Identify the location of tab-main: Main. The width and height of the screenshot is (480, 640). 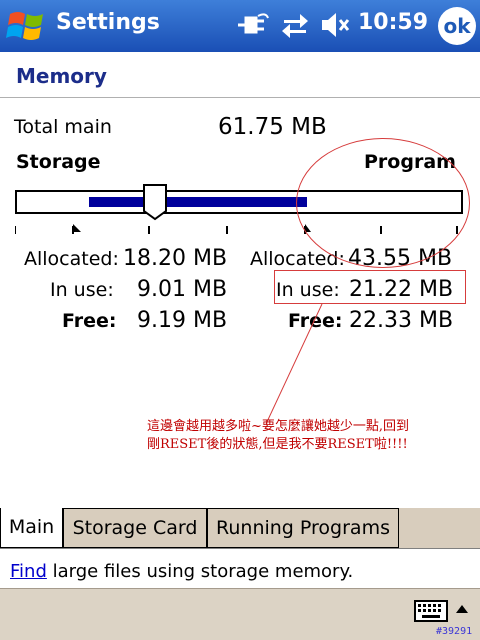
(31, 528).